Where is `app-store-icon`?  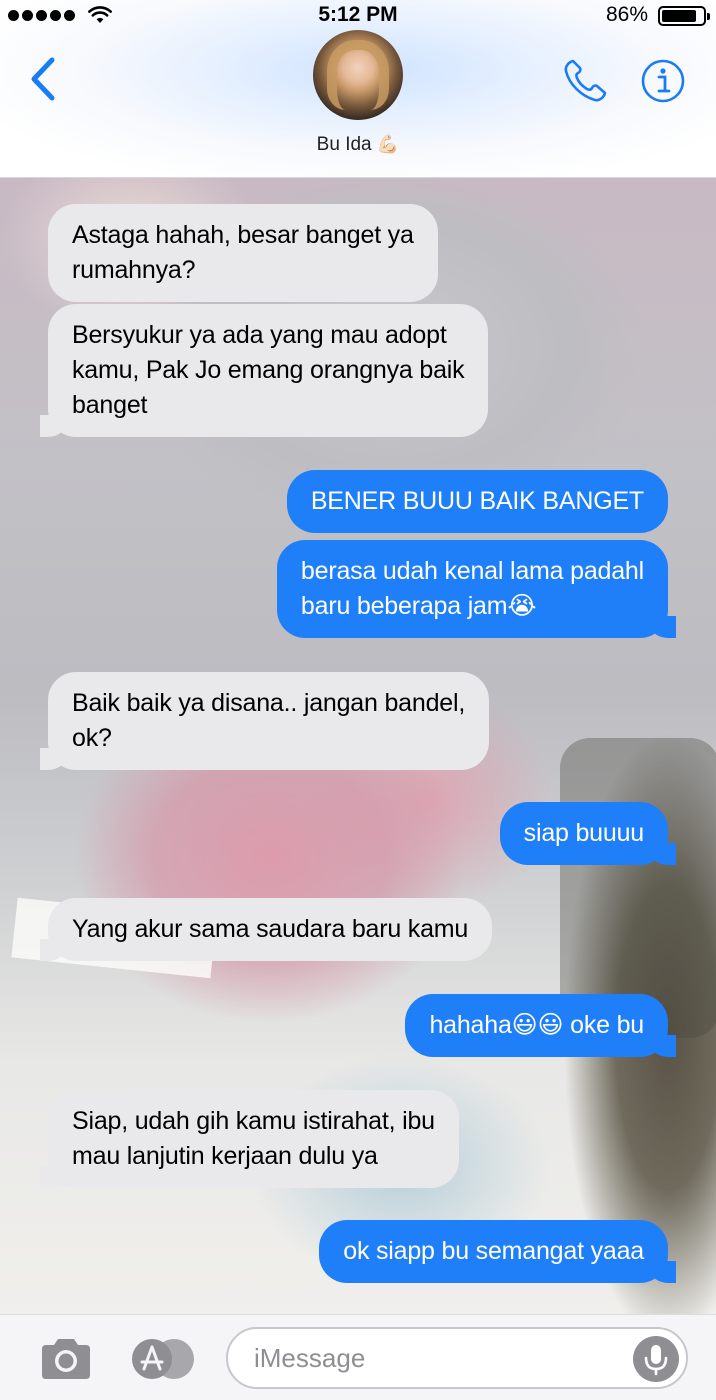
app-store-icon is located at coordinates (163, 1359).